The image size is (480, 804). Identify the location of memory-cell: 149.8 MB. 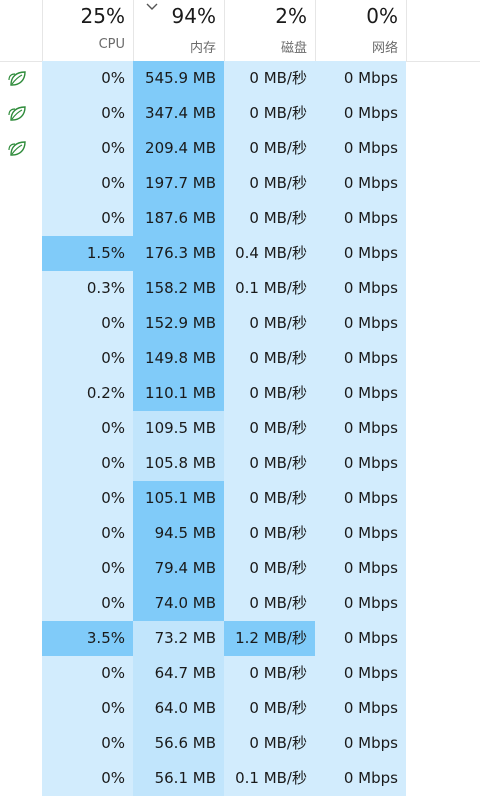
(178, 358).